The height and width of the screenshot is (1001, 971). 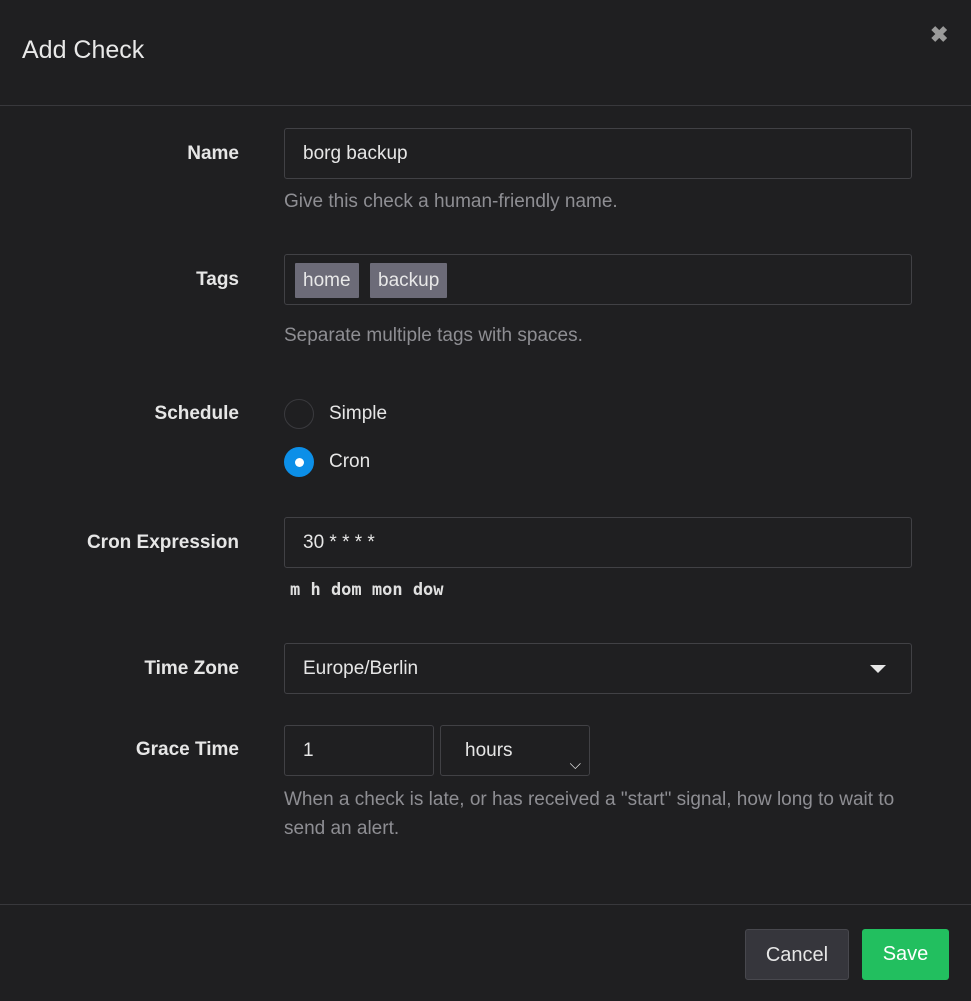 I want to click on name-help: Give this check a human-friendly name., so click(x=451, y=201).